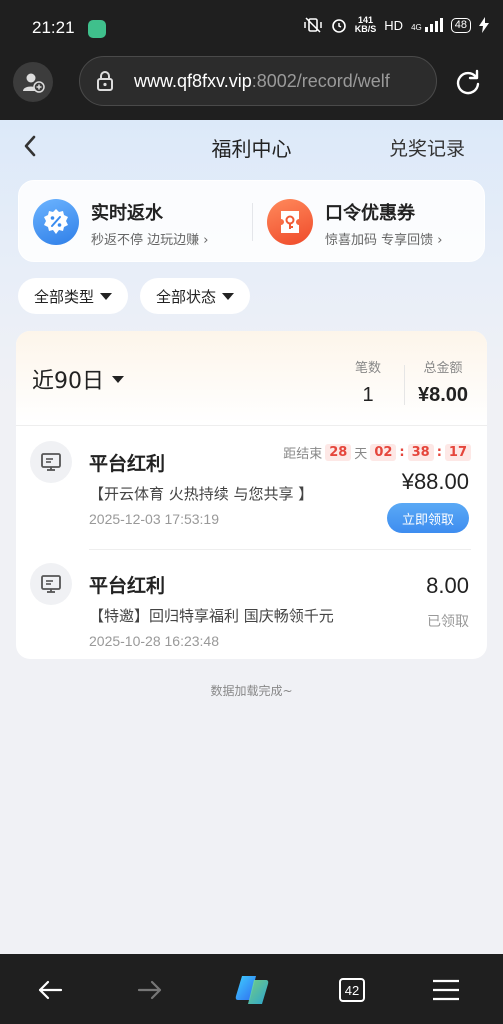  Describe the element at coordinates (448, 622) in the screenshot. I see `record-status: 已领取` at that location.